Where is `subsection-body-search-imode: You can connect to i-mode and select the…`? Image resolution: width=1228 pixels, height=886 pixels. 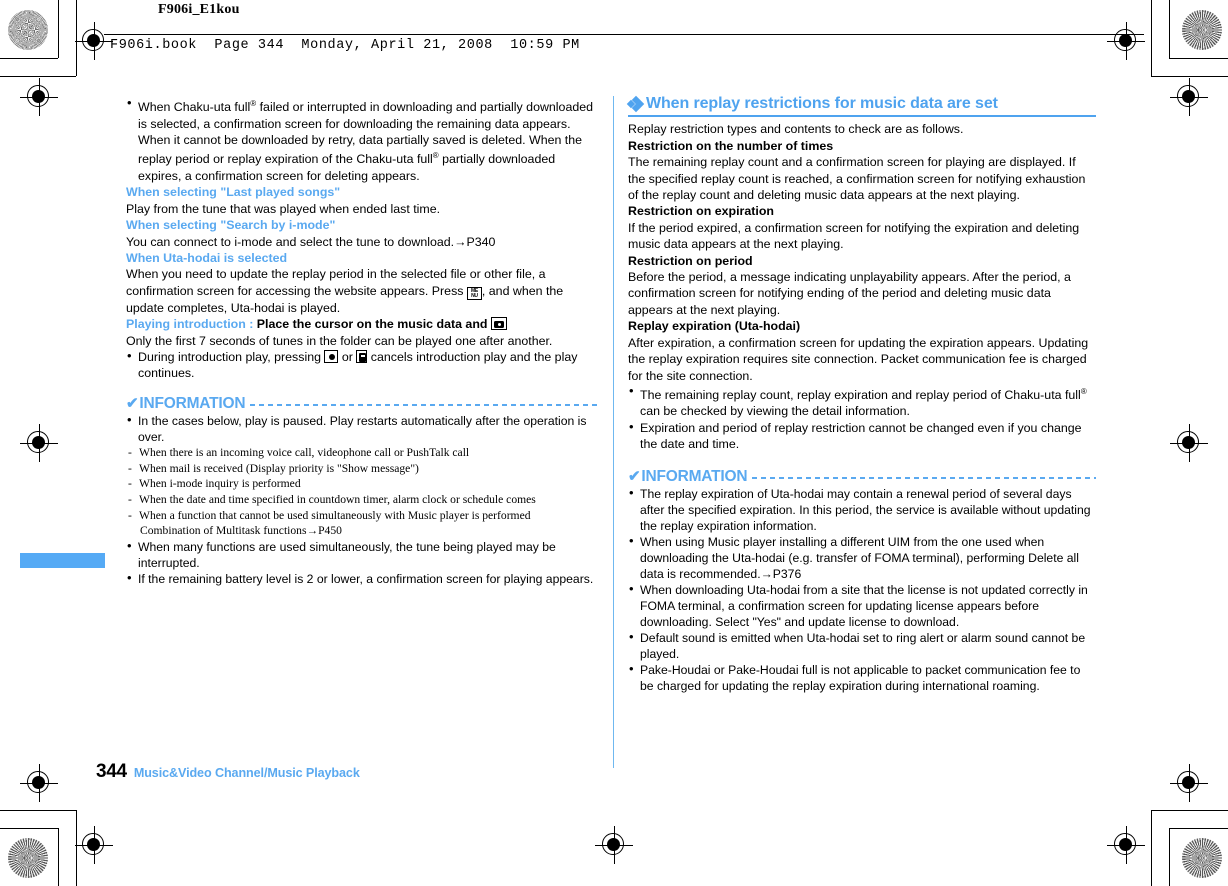
subsection-body-search-imode: You can connect to i-mode and select the… is located at coordinates (311, 241).